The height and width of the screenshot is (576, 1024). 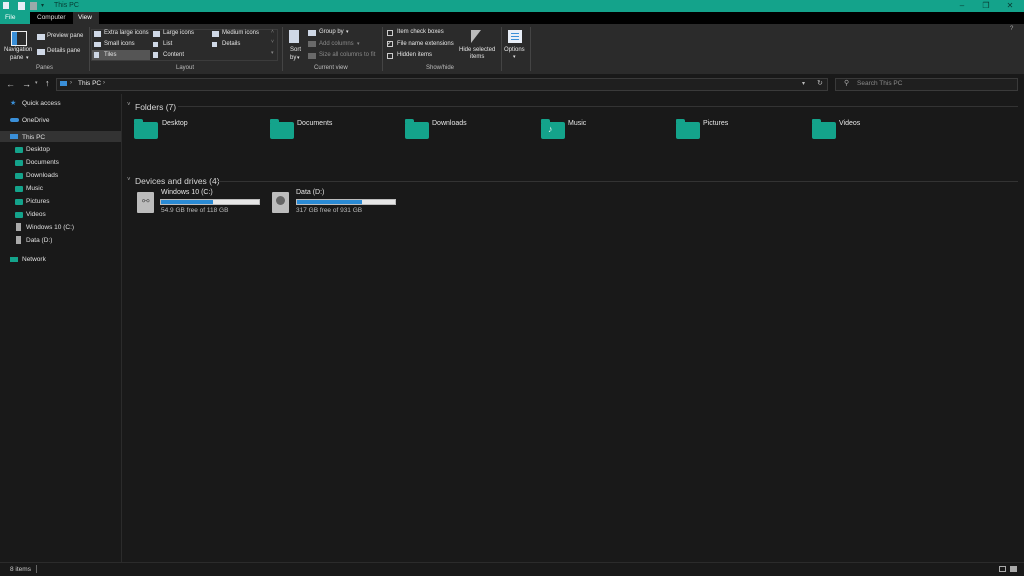 What do you see at coordinates (1011, 29) in the screenshot?
I see `ribbon-help-icon: ?` at bounding box center [1011, 29].